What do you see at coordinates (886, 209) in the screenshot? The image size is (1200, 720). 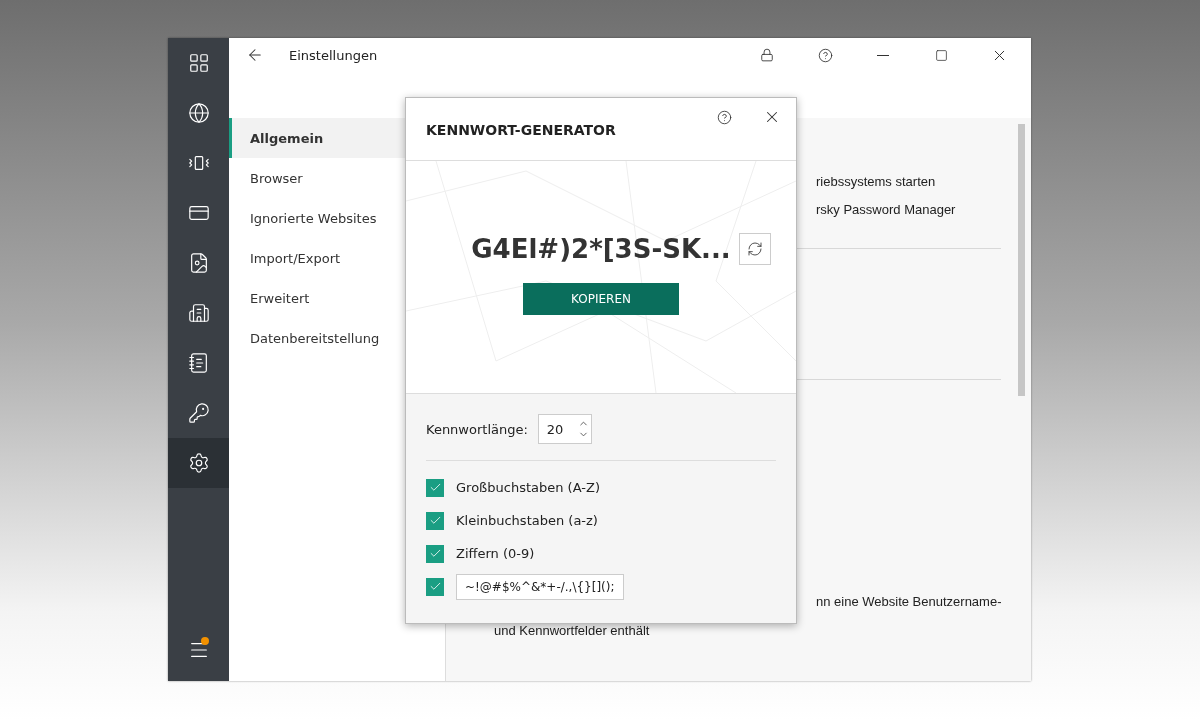 I see `setting-text: rsky Password Manager` at bounding box center [886, 209].